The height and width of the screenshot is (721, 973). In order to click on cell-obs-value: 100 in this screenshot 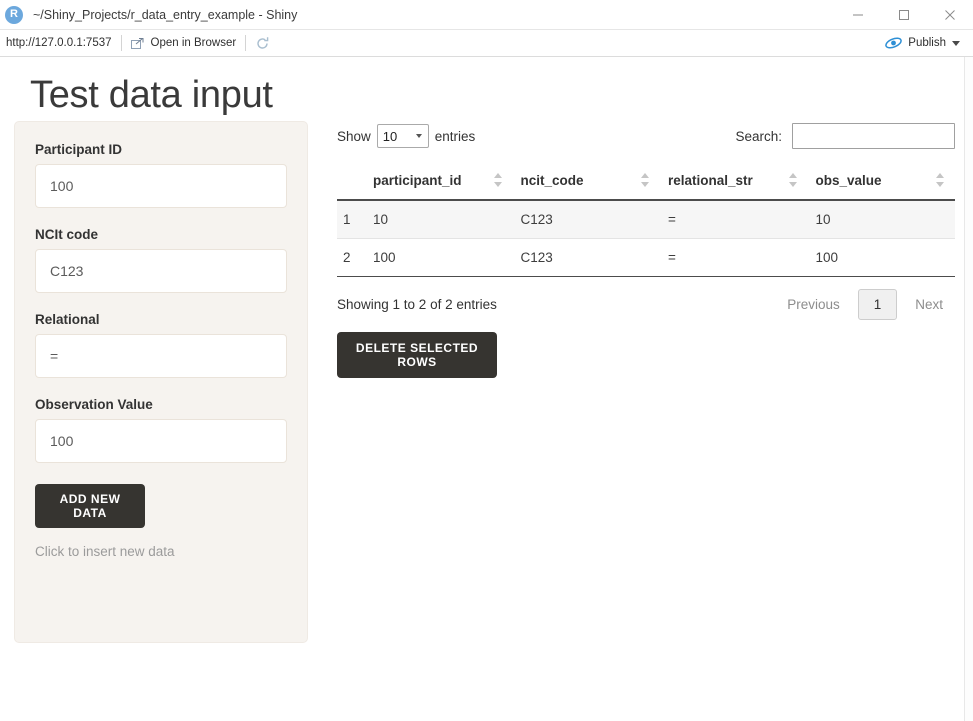, I will do `click(881, 257)`.